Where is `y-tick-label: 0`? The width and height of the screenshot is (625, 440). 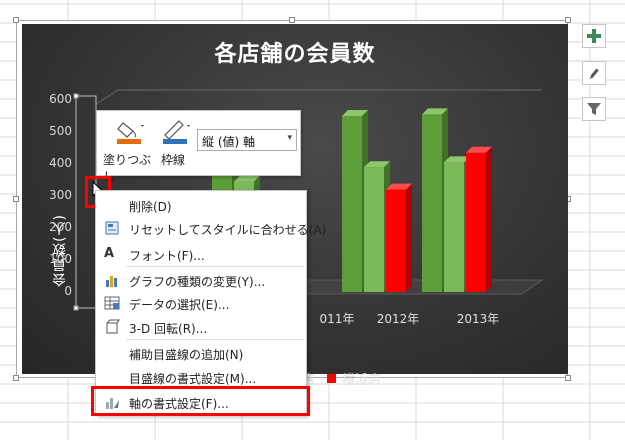 y-tick-label: 0 is located at coordinates (68, 291).